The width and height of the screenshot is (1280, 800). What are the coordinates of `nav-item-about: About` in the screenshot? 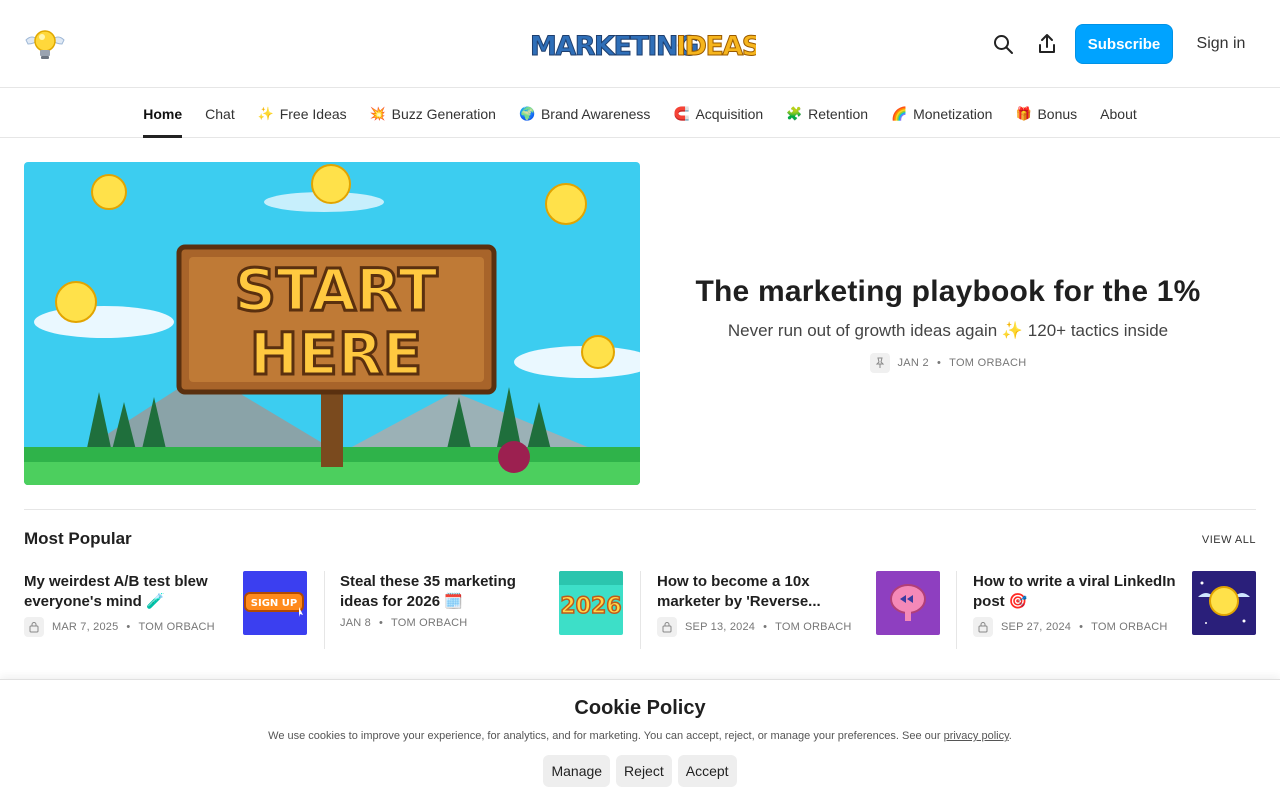 It's located at (1119, 113).